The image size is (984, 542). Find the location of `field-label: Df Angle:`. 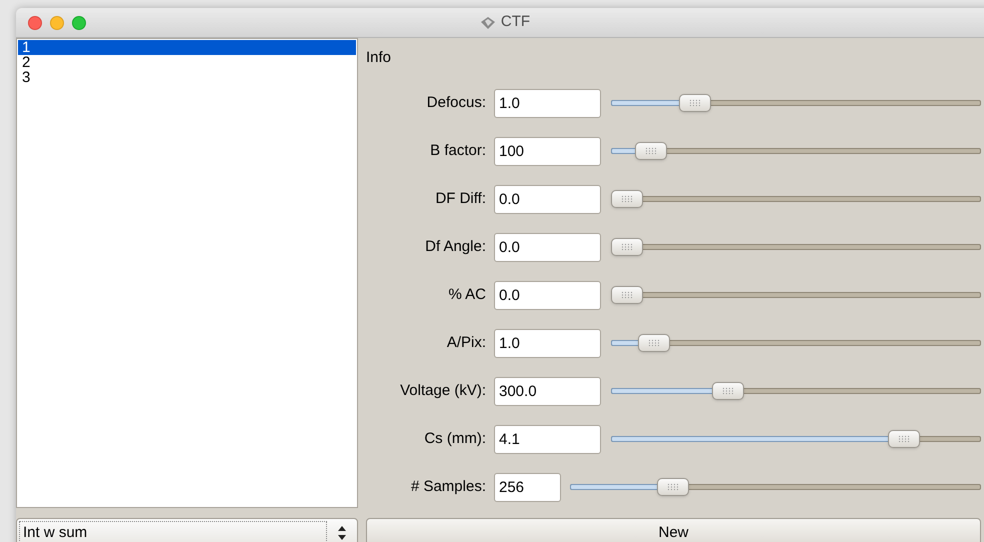

field-label: Df Angle: is located at coordinates (455, 246).